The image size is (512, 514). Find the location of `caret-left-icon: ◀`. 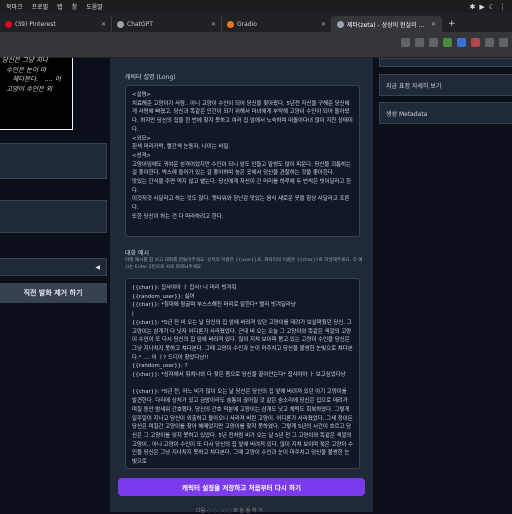

caret-left-icon: ◀ is located at coordinates (97, 267).